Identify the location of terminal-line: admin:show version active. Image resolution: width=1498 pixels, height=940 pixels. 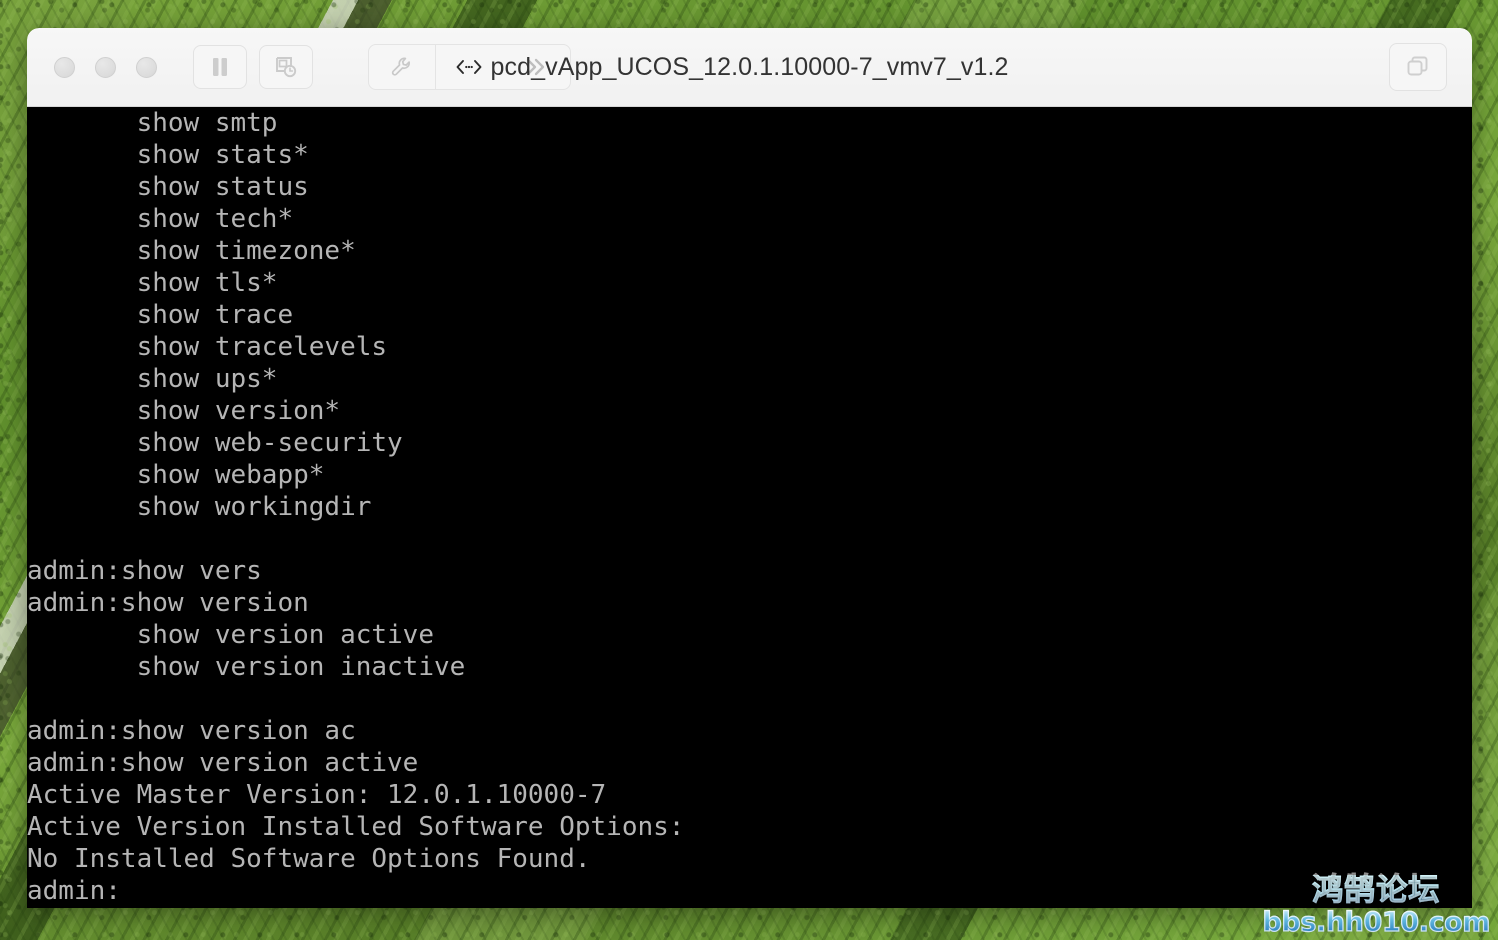
(223, 763).